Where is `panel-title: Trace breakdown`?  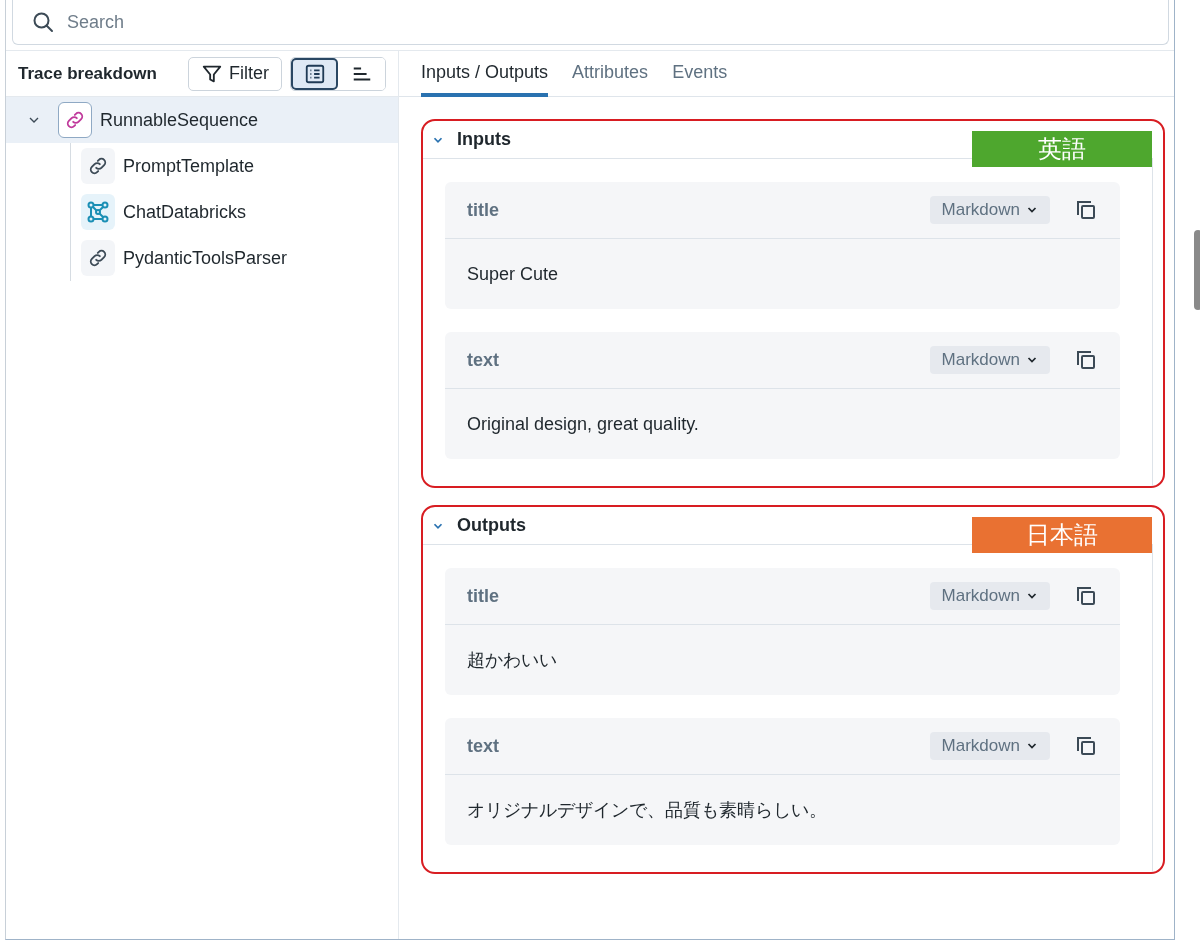
panel-title: Trace breakdown is located at coordinates (87, 73).